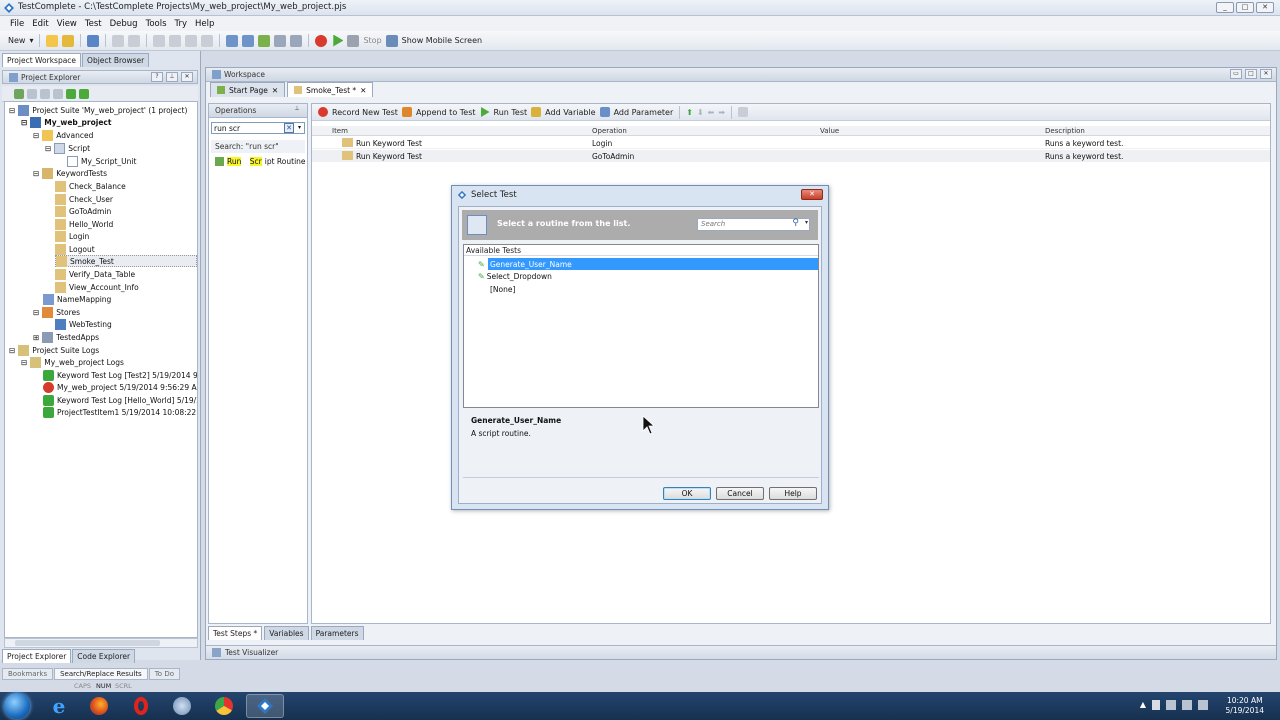  I want to click on delete-icon, so click(207, 40).